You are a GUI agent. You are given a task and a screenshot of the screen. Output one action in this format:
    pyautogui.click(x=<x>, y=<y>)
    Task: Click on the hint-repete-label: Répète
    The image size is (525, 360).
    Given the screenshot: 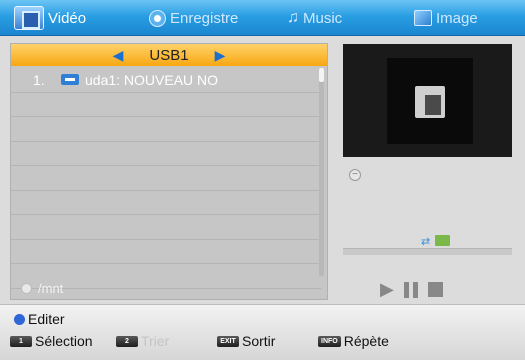 What is the action you would take?
    pyautogui.click(x=366, y=341)
    